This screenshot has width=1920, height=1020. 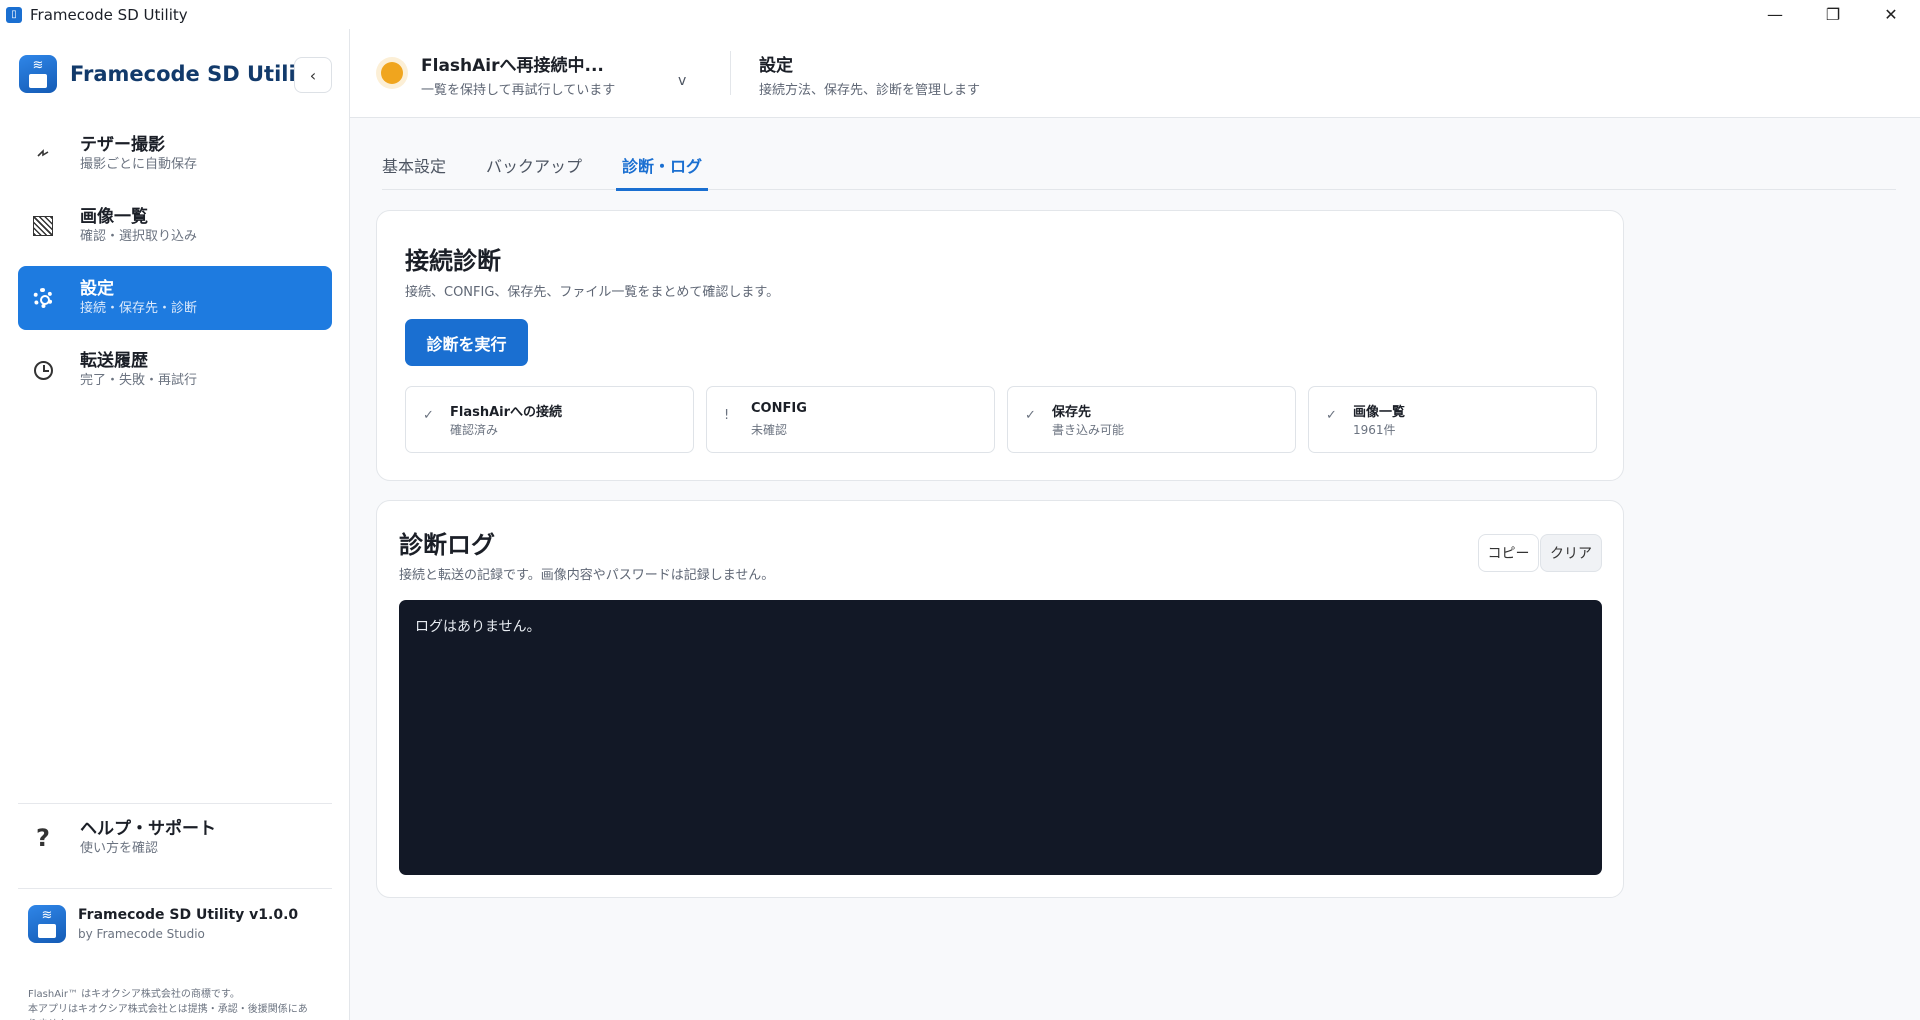 I want to click on settings-tabs: 基本設定 バックアップ 診断・ログ, so click(x=1139, y=164).